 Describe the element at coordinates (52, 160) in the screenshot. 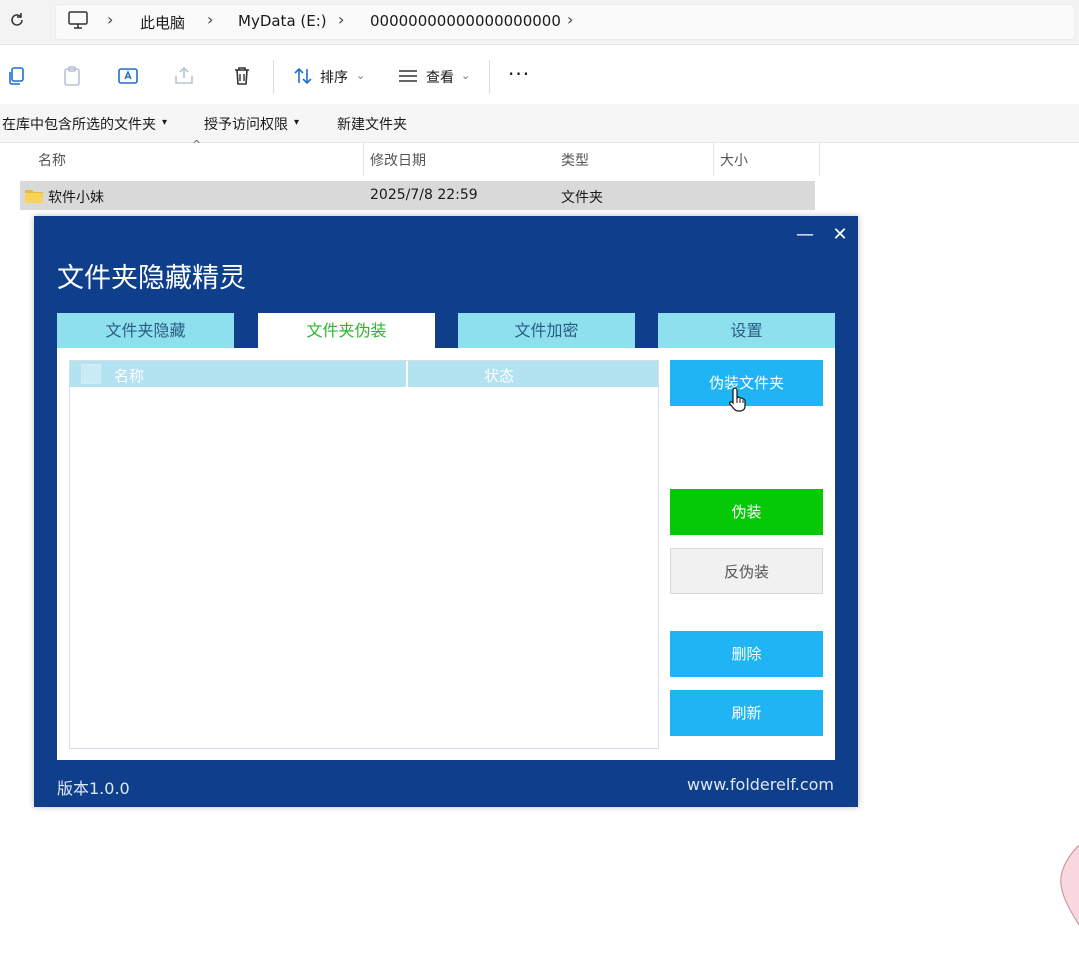

I see `column-header-name: 名称` at that location.